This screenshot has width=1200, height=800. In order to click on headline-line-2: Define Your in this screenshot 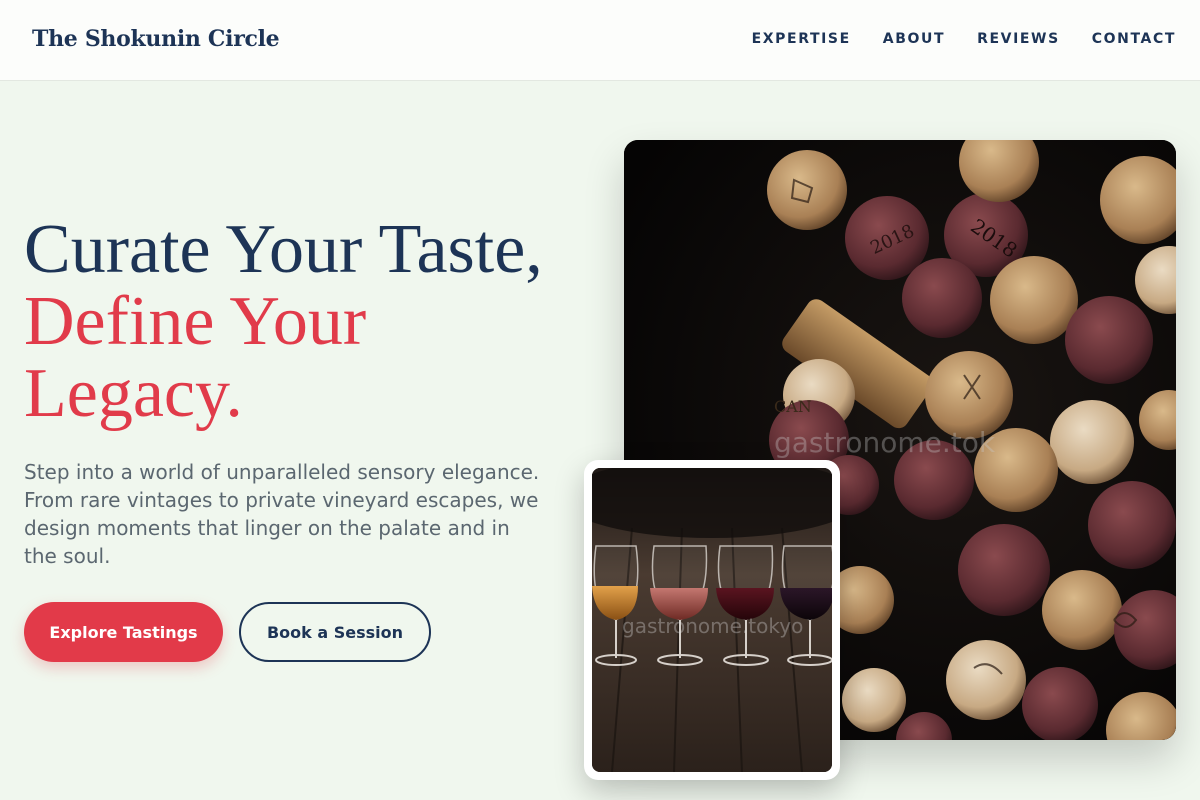, I will do `click(195, 321)`.